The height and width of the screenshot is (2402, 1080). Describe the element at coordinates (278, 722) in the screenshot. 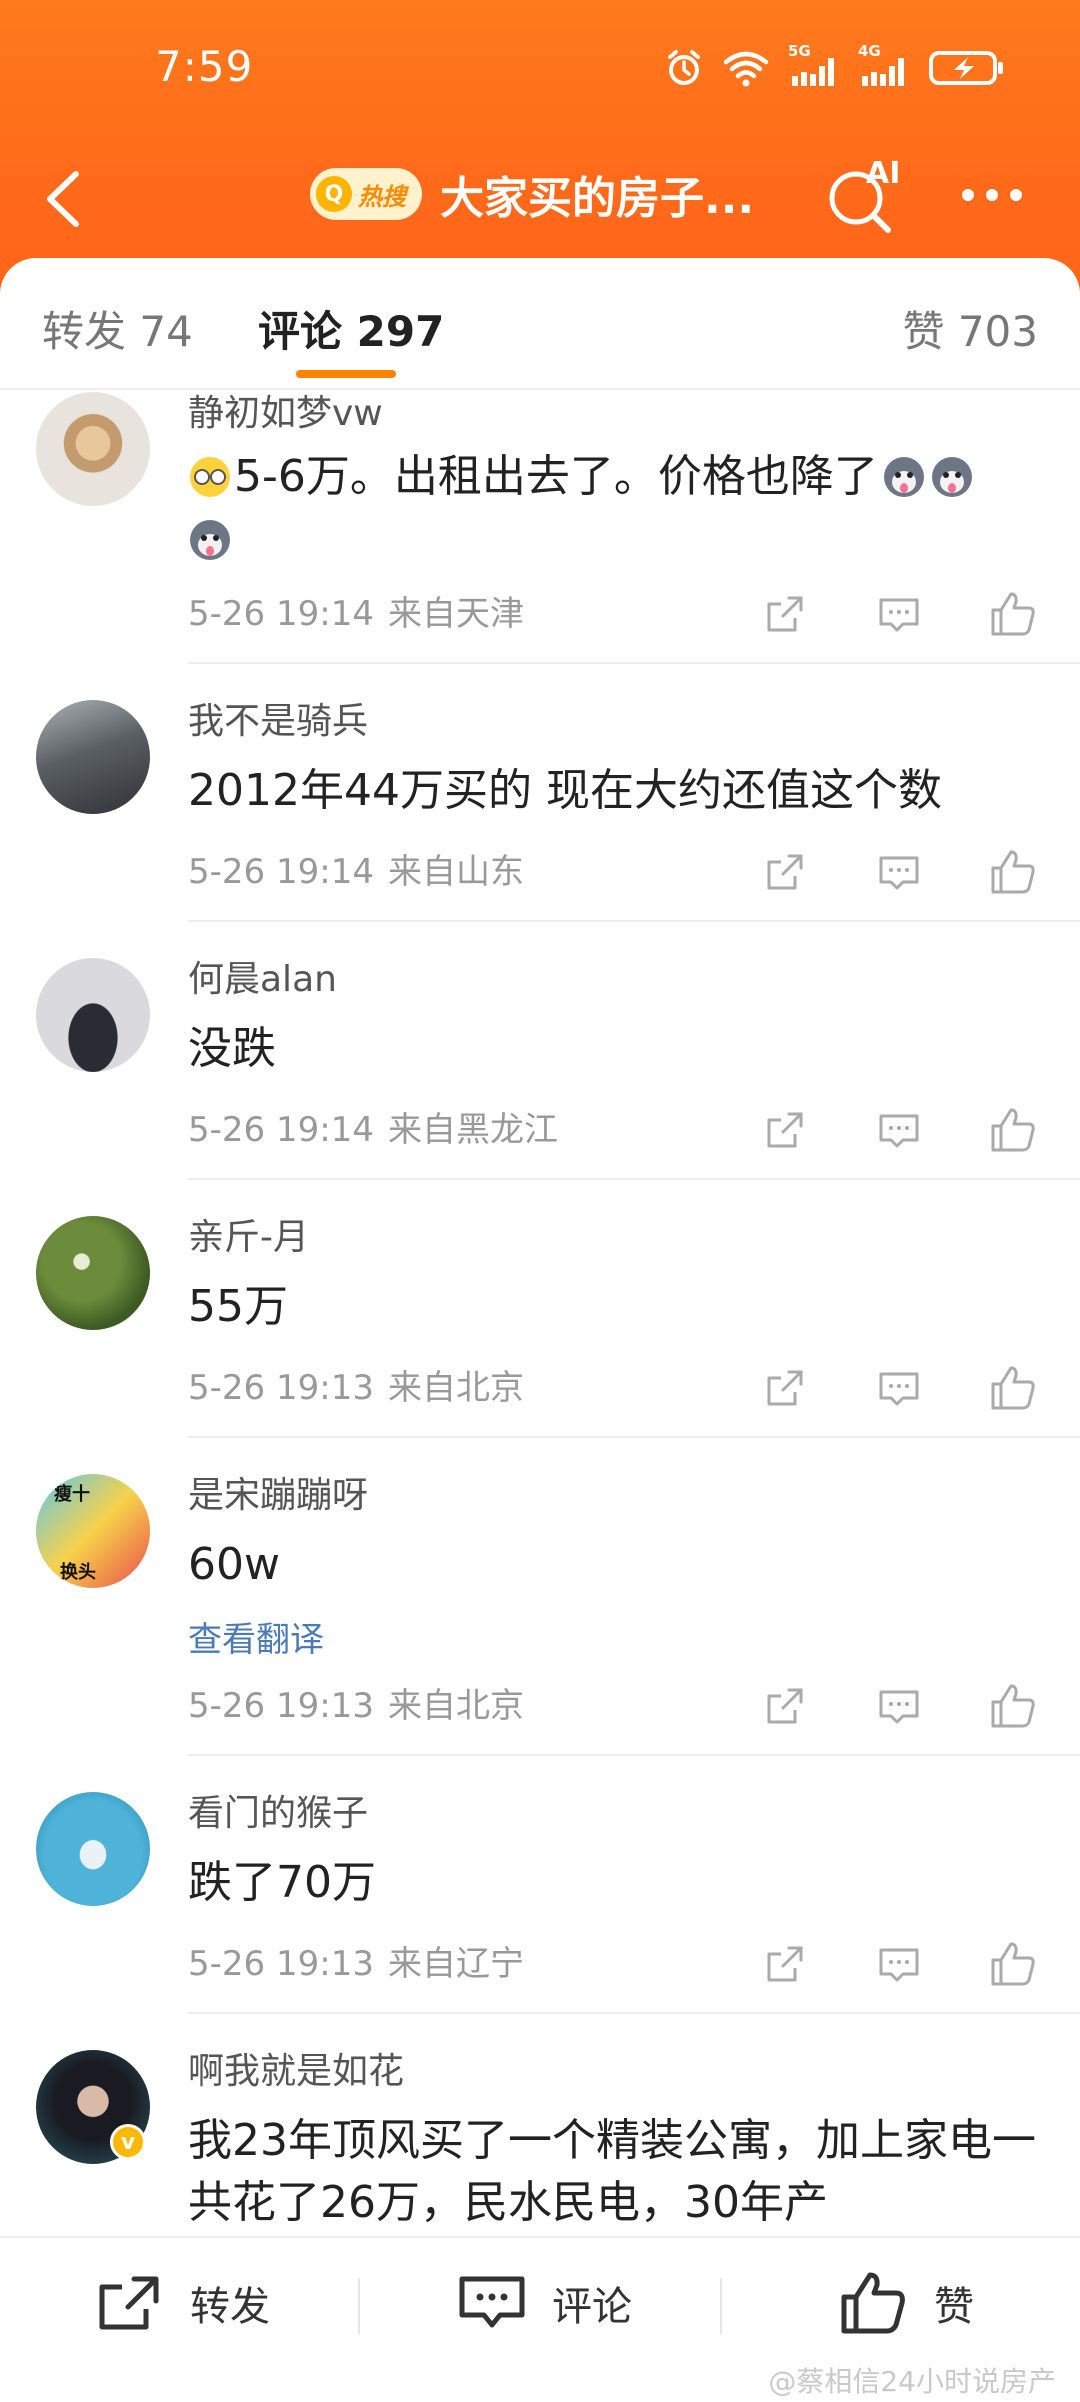

I see `comment-username: 我不是骑兵` at that location.